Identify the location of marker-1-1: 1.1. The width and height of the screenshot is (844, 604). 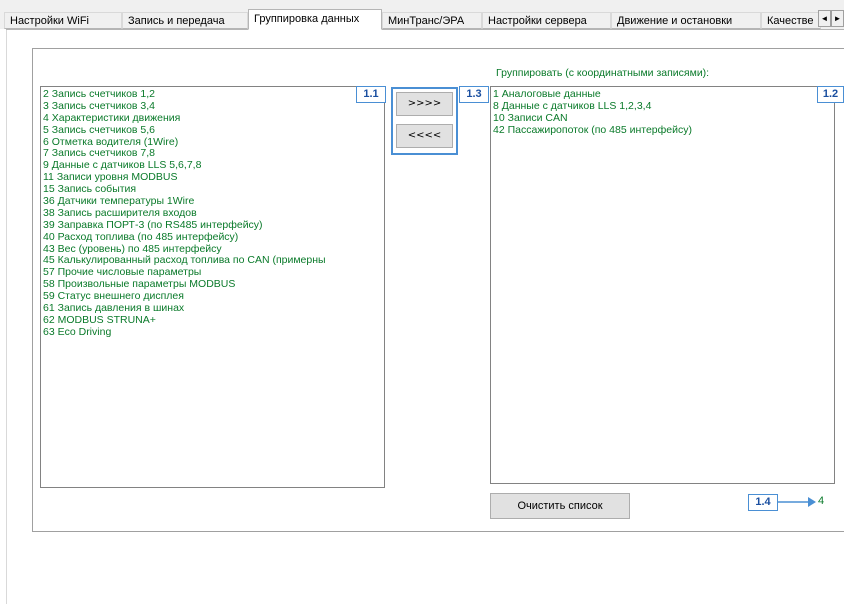
(371, 94).